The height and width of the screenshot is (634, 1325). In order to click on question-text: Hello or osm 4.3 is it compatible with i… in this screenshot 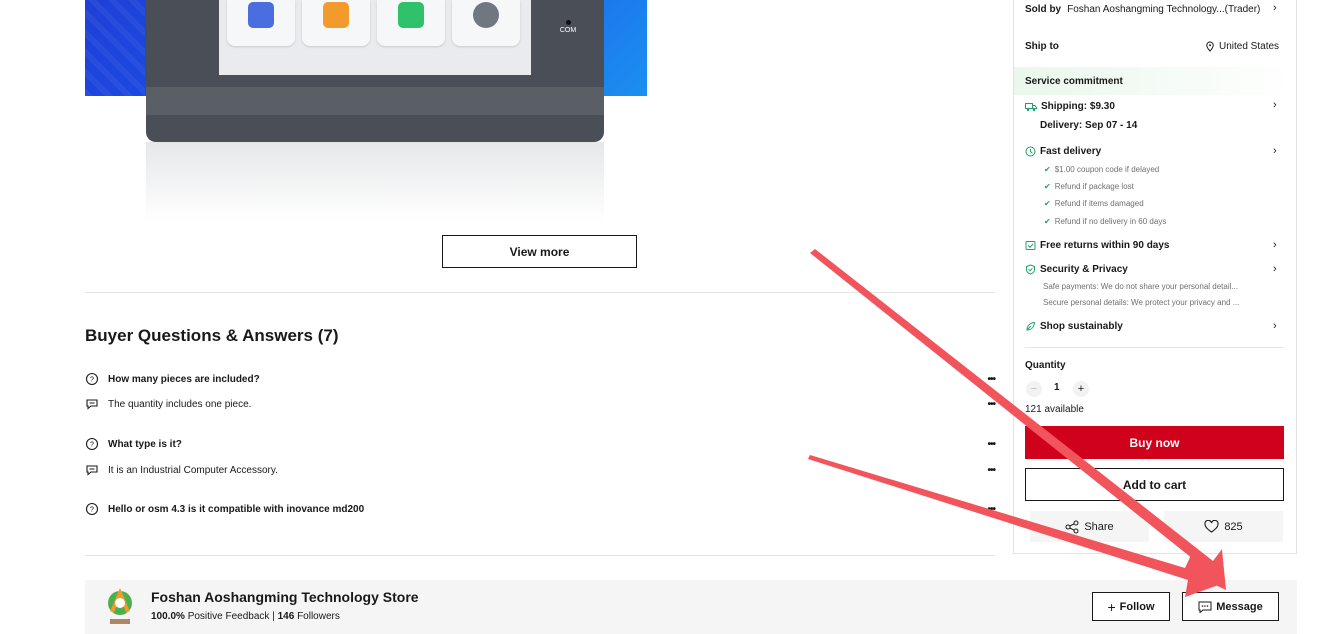, I will do `click(236, 509)`.